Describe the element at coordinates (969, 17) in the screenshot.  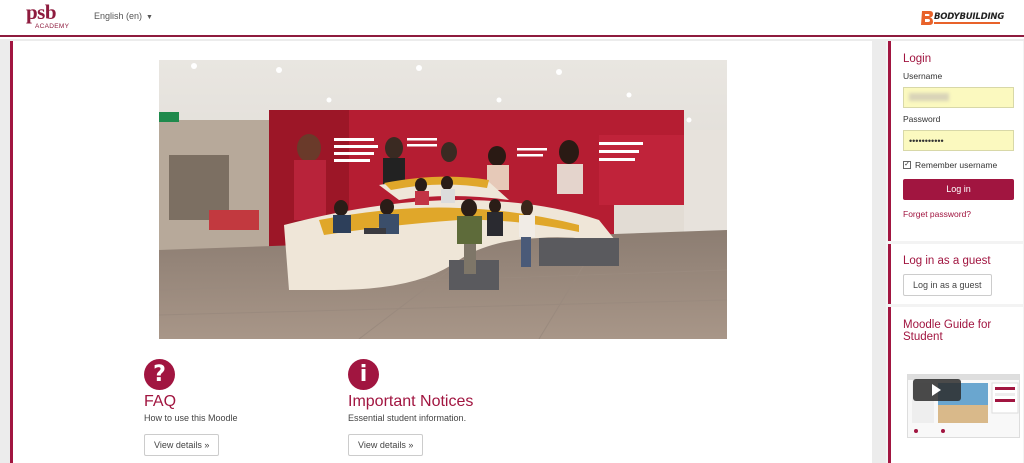
I see `partner-brand-text: BODYBUILDING` at that location.